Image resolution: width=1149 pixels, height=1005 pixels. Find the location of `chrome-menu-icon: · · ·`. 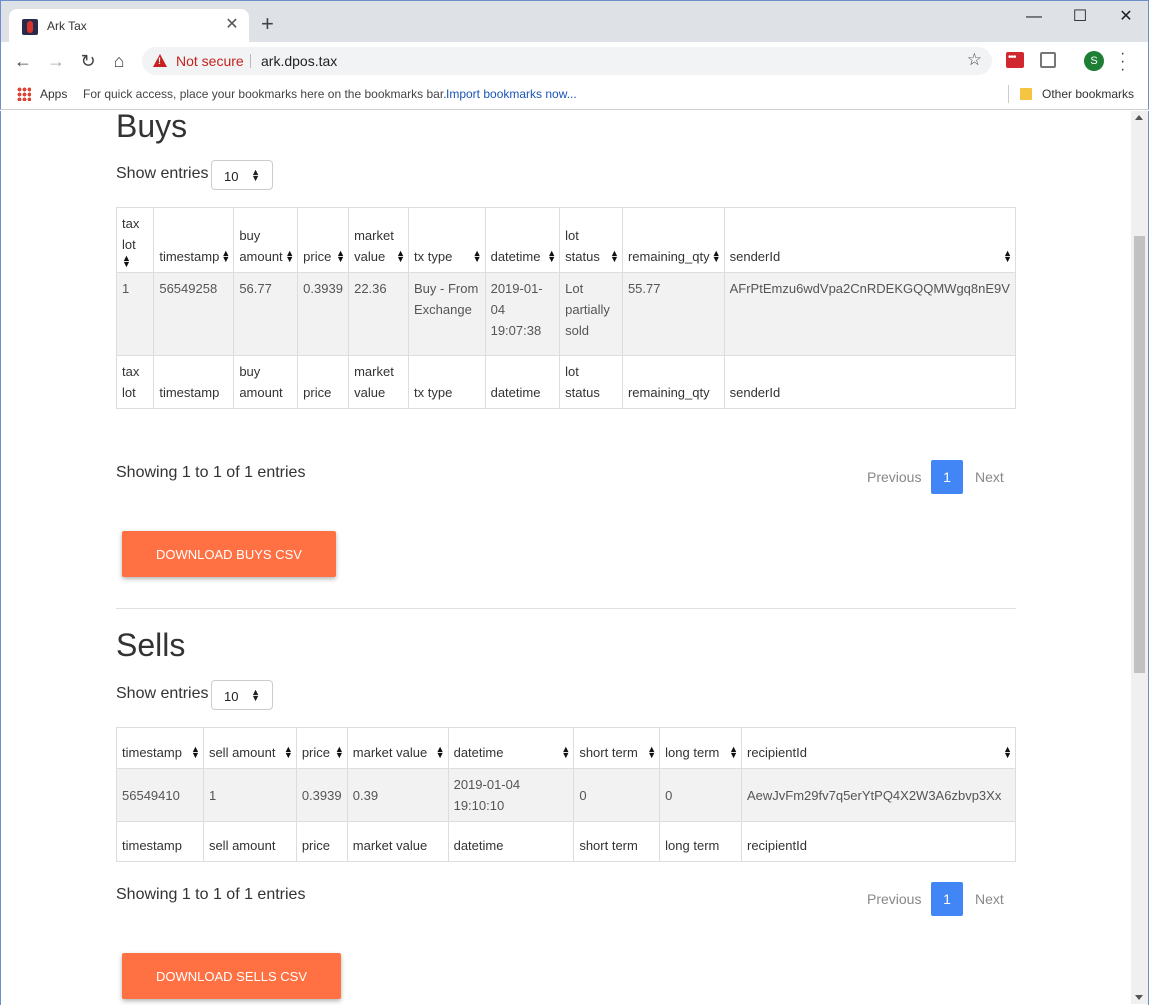

chrome-menu-icon: · · · is located at coordinates (1122, 62).